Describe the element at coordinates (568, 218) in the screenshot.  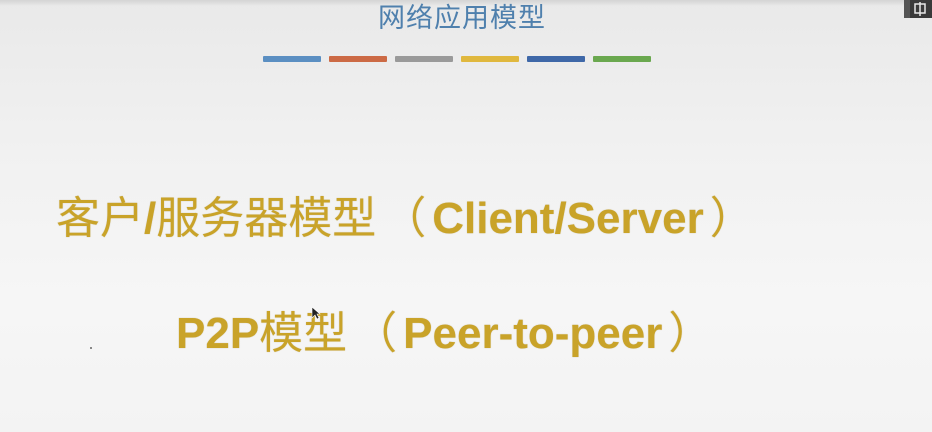
I see `client-server-english: Client/Server` at that location.